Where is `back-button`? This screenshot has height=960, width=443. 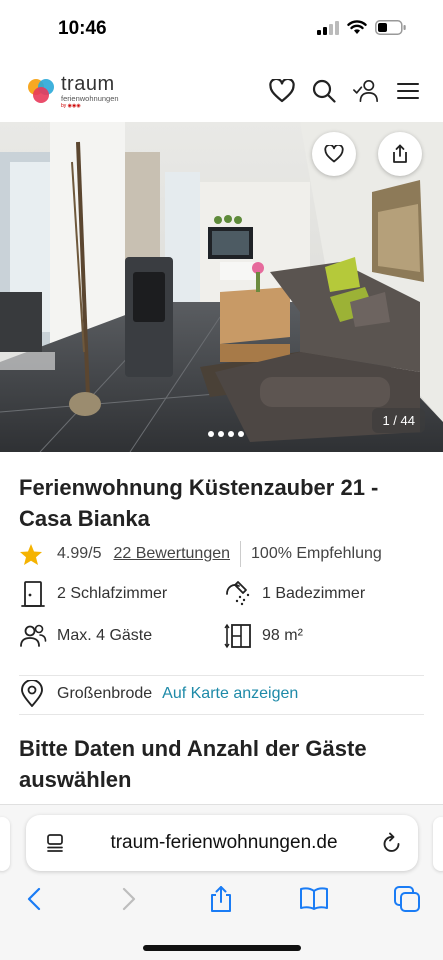 back-button is located at coordinates (34, 899).